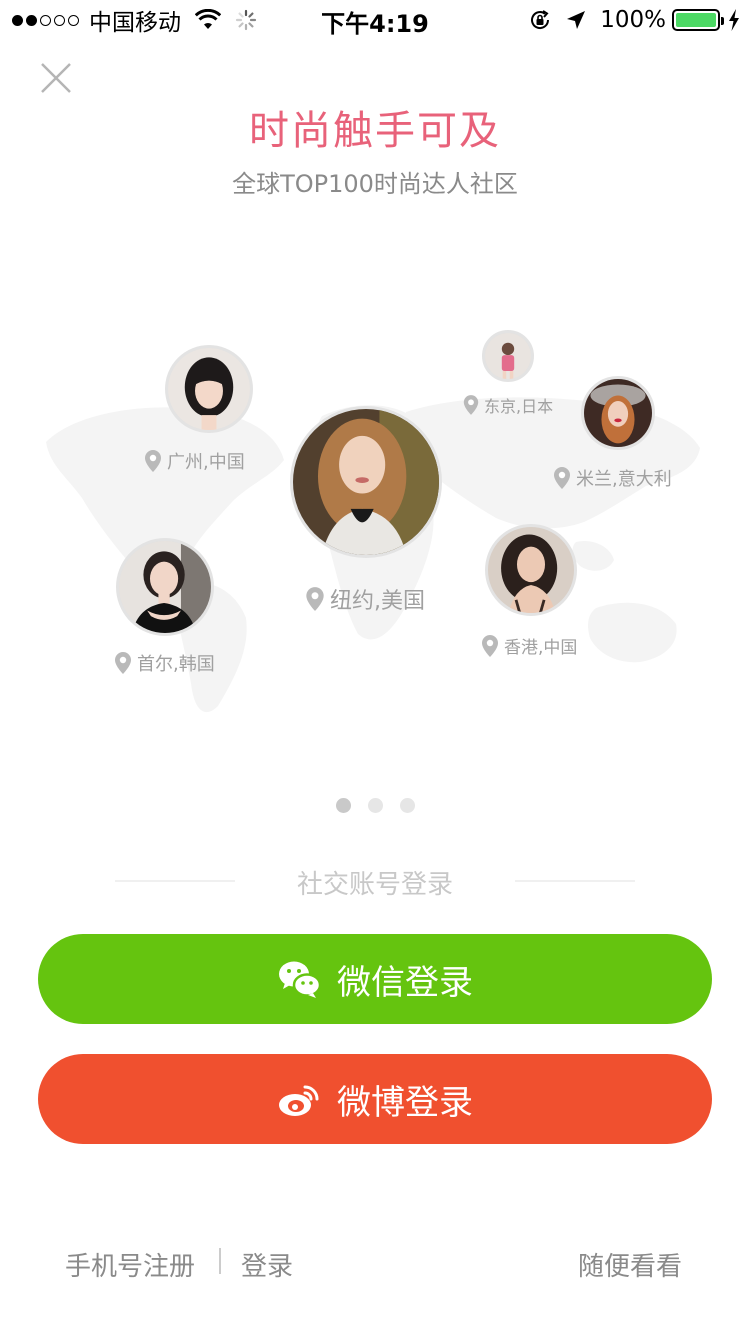  I want to click on battery-icon, so click(698, 20).